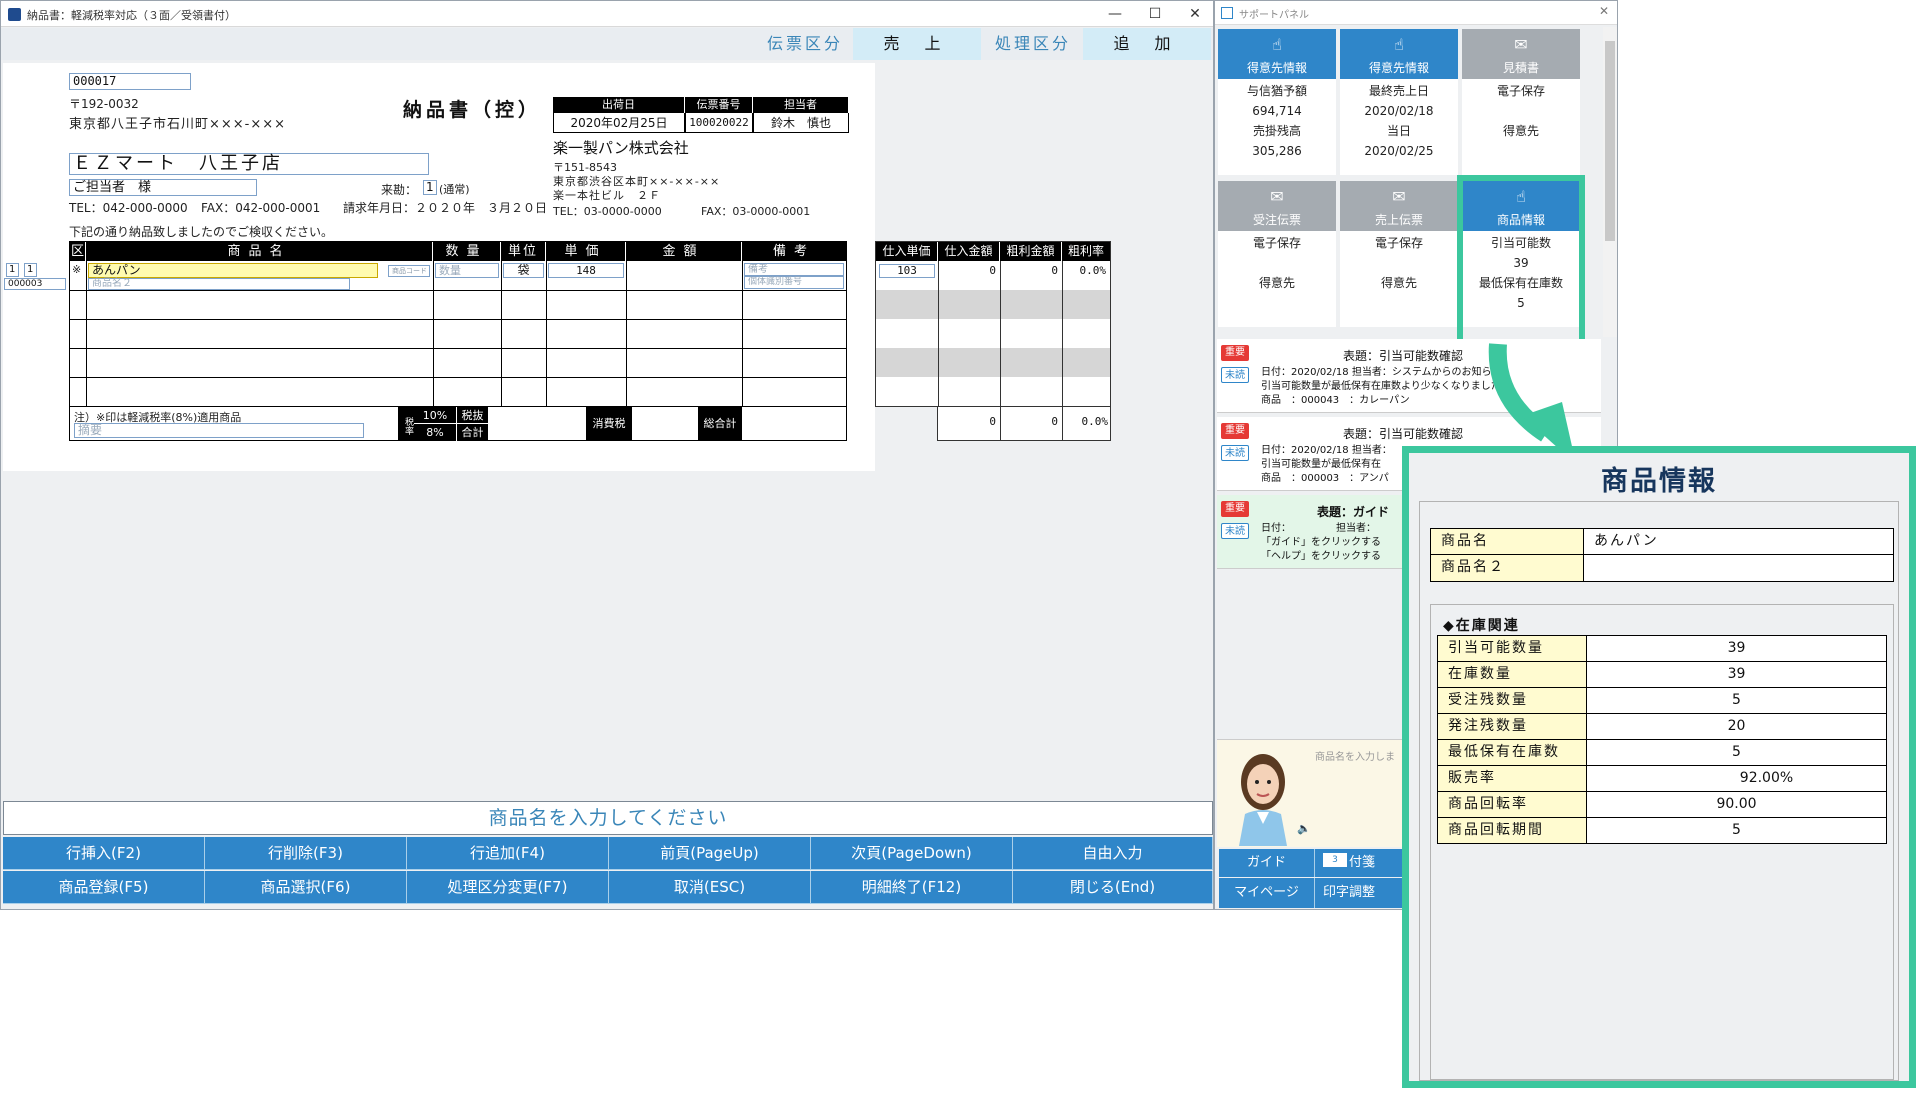  Describe the element at coordinates (992, 270) in the screenshot. I see `cost-amount-value: 0` at that location.